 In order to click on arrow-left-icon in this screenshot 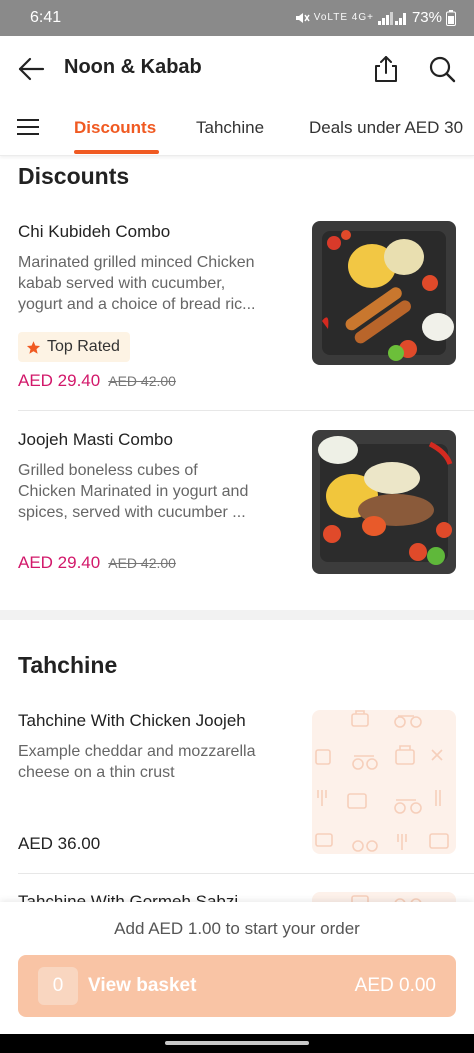, I will do `click(31, 69)`.